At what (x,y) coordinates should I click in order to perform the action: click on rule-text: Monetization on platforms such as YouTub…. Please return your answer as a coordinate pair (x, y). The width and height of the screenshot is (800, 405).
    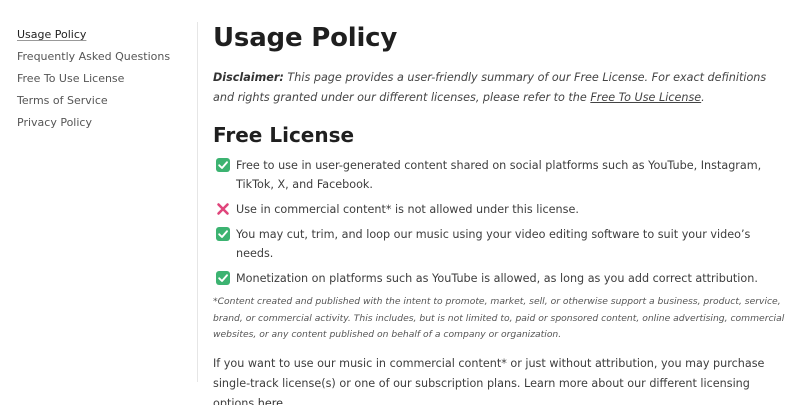
    Looking at the image, I should click on (497, 278).